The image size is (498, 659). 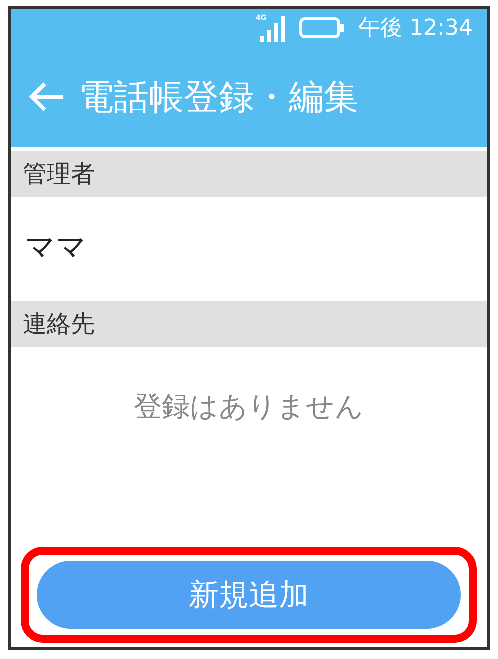 What do you see at coordinates (47, 97) in the screenshot?
I see `back-arrow-icon` at bounding box center [47, 97].